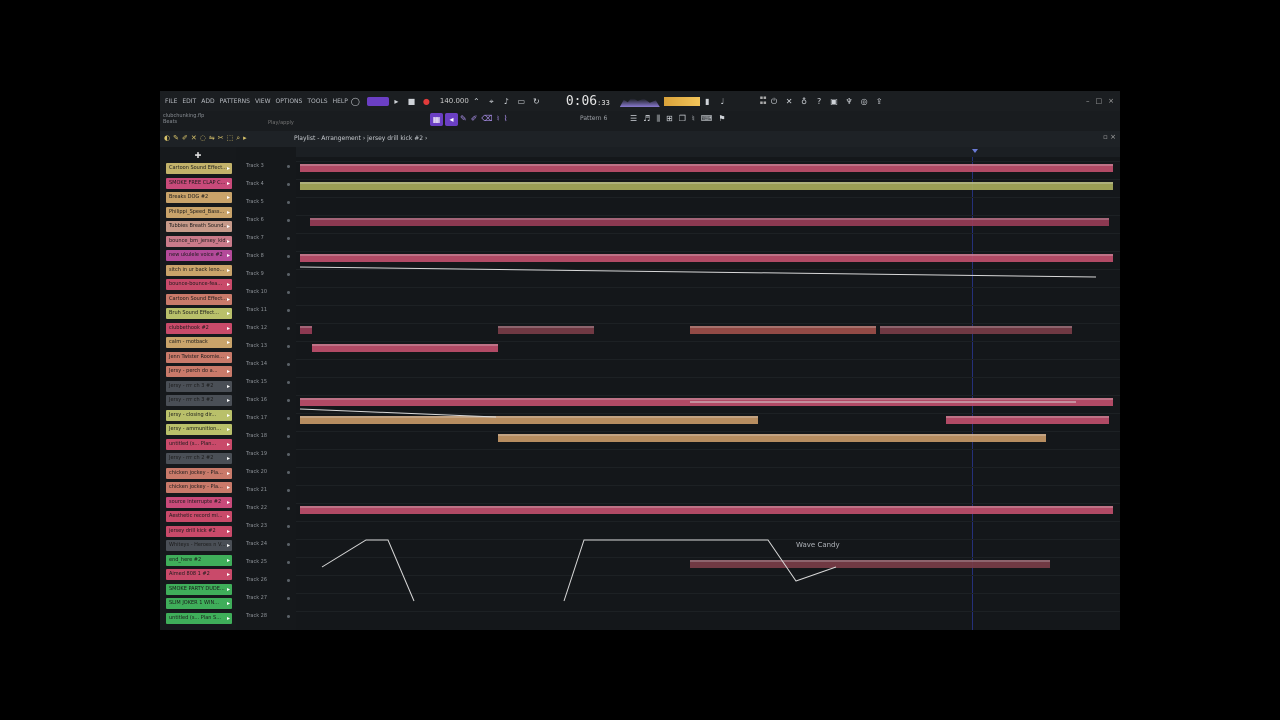 The width and height of the screenshot is (1280, 720). What do you see at coordinates (199, 197) in the screenshot?
I see `pattern-item: Breaks DOG #2` at bounding box center [199, 197].